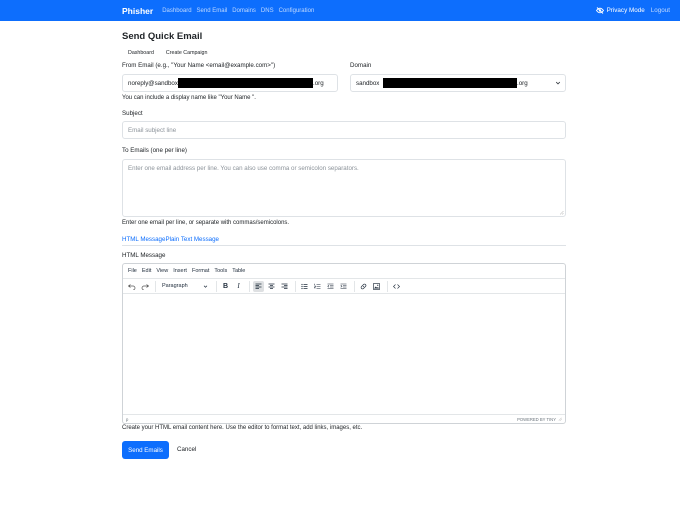 The height and width of the screenshot is (508, 680). I want to click on eye-slash-icon, so click(599, 10).